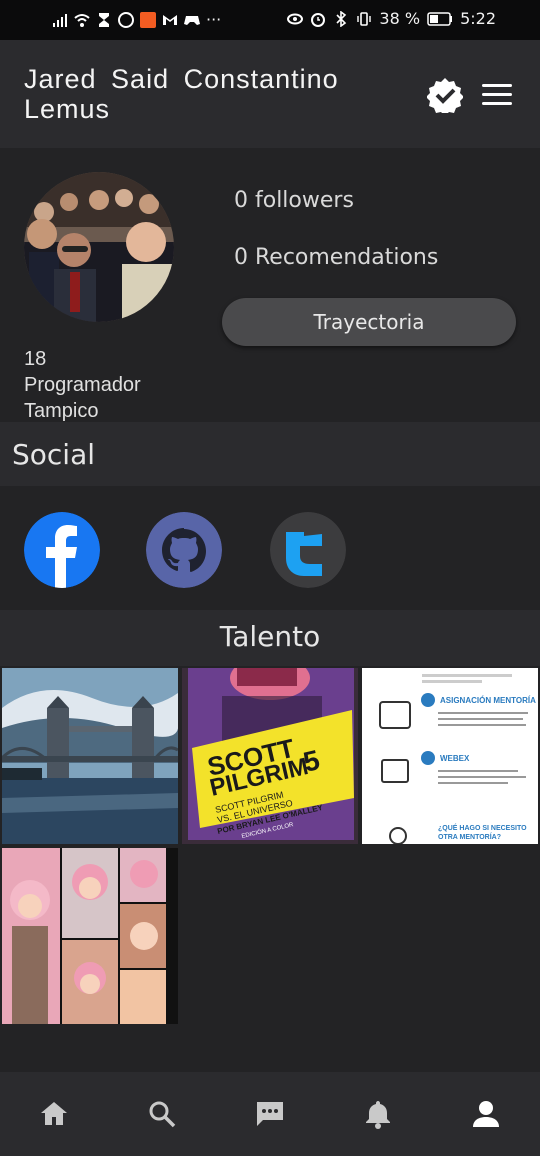 This screenshot has width=540, height=1156. Describe the element at coordinates (270, 454) in the screenshot. I see `social-header: Social` at that location.